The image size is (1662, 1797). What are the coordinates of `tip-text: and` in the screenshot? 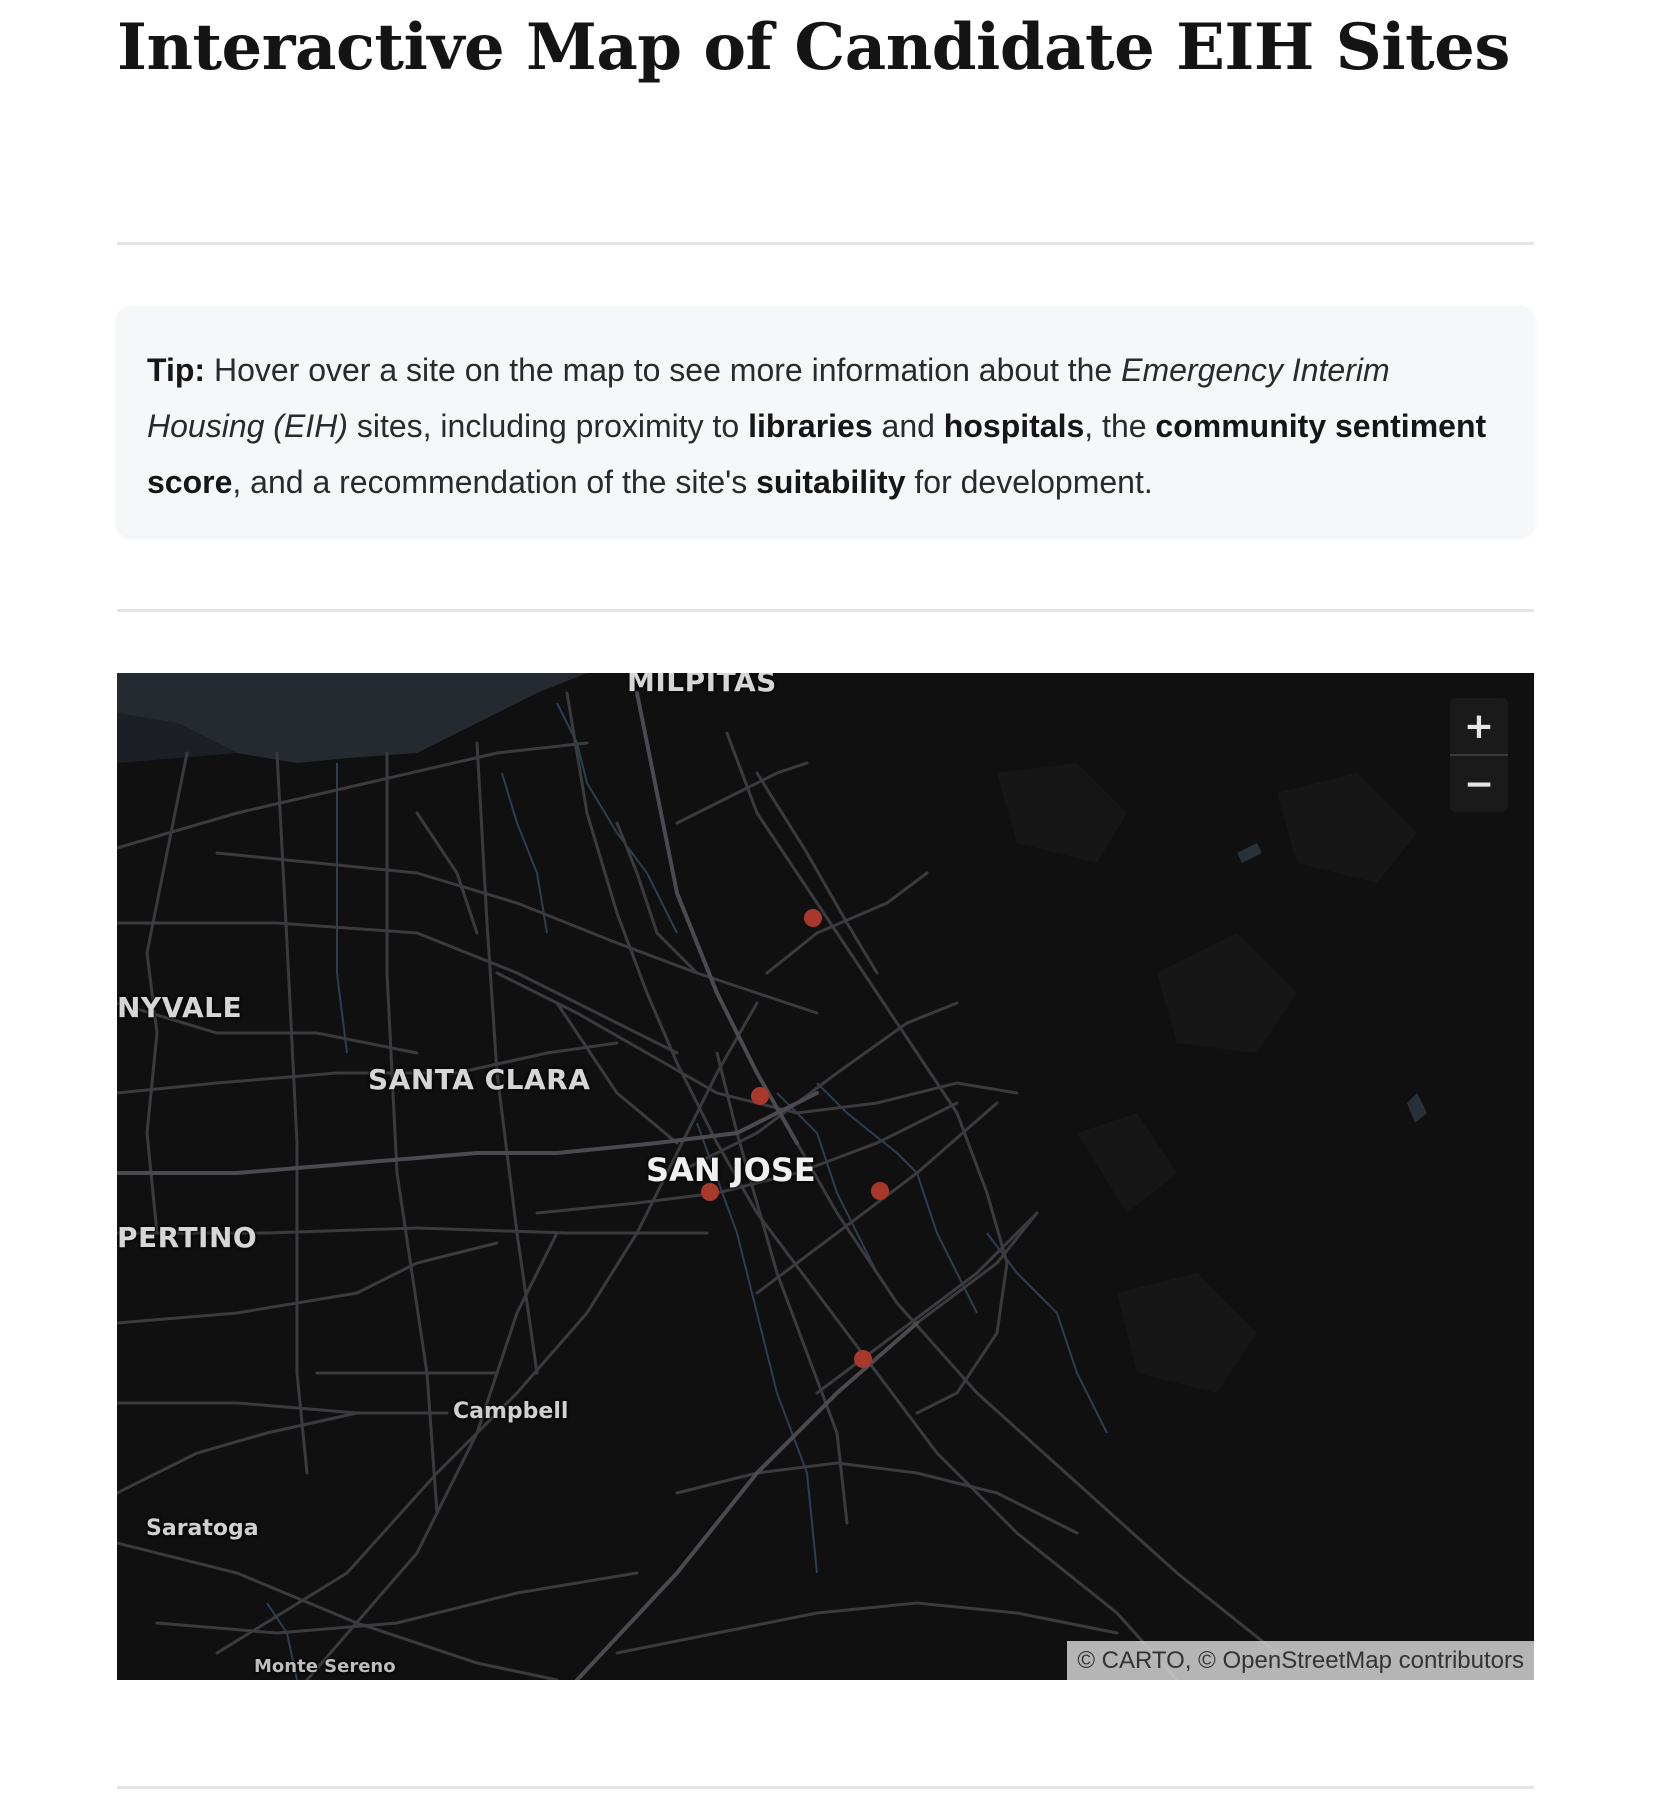 It's located at (908, 426).